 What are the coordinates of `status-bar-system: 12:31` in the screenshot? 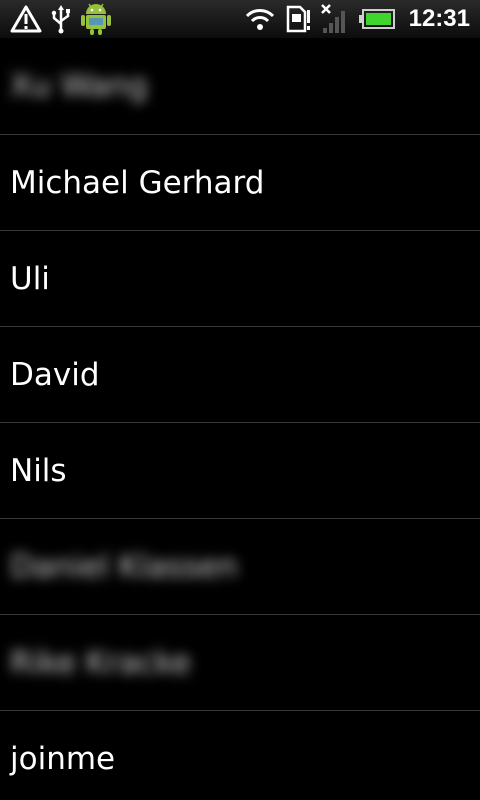 It's located at (357, 19).